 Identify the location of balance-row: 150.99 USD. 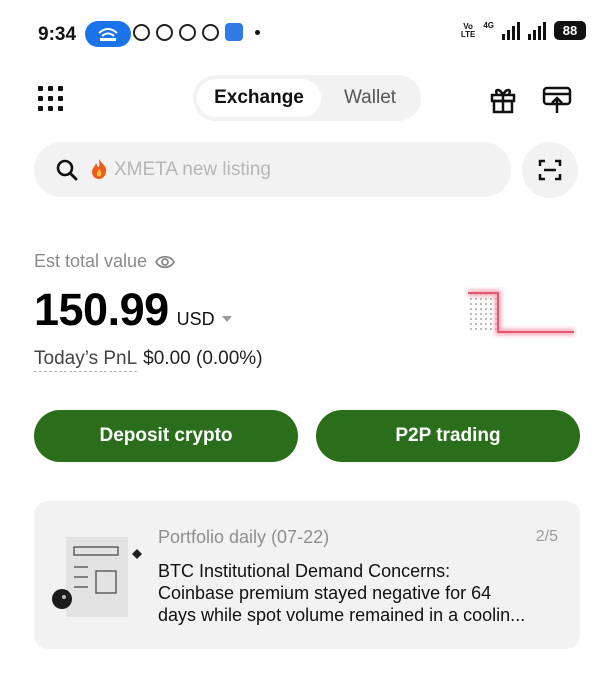
(133, 310).